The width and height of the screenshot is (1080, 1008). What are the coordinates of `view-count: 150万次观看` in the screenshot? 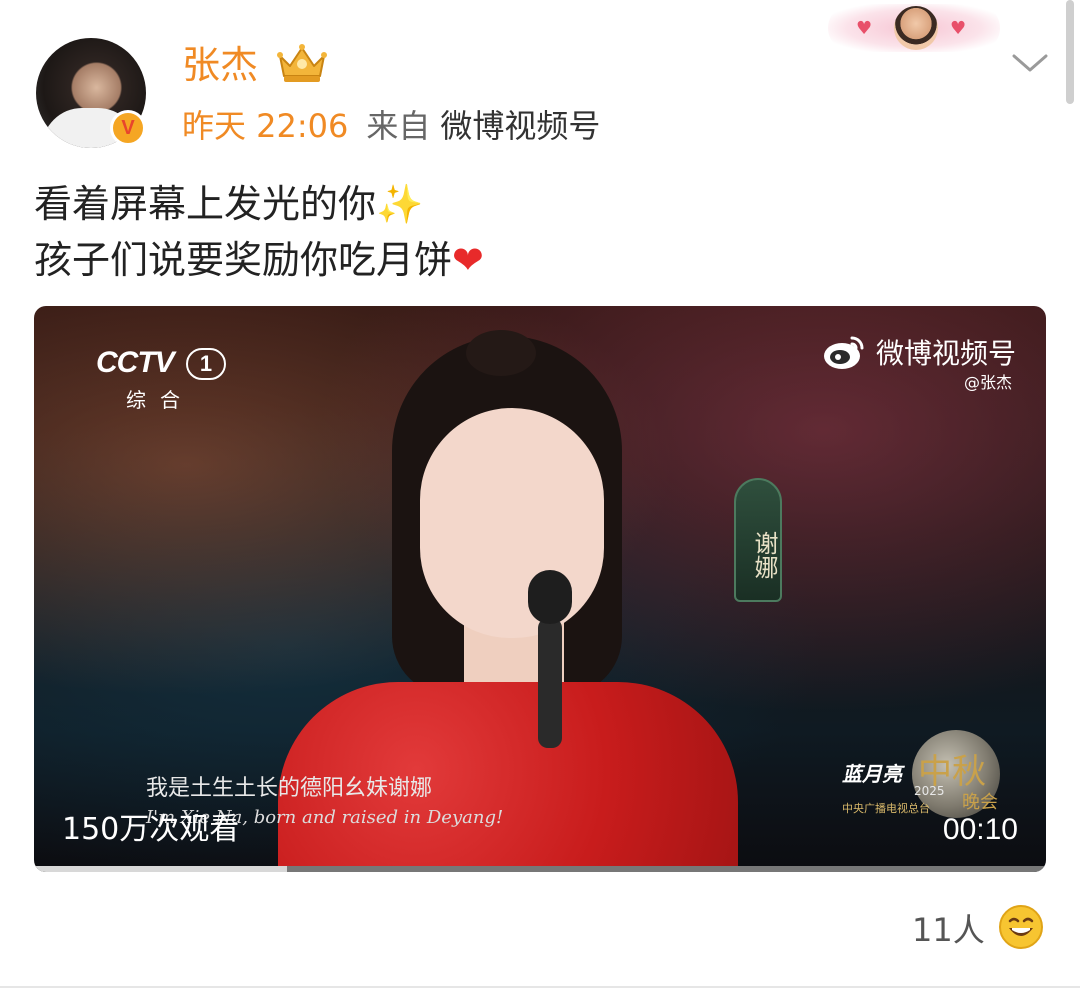 It's located at (151, 829).